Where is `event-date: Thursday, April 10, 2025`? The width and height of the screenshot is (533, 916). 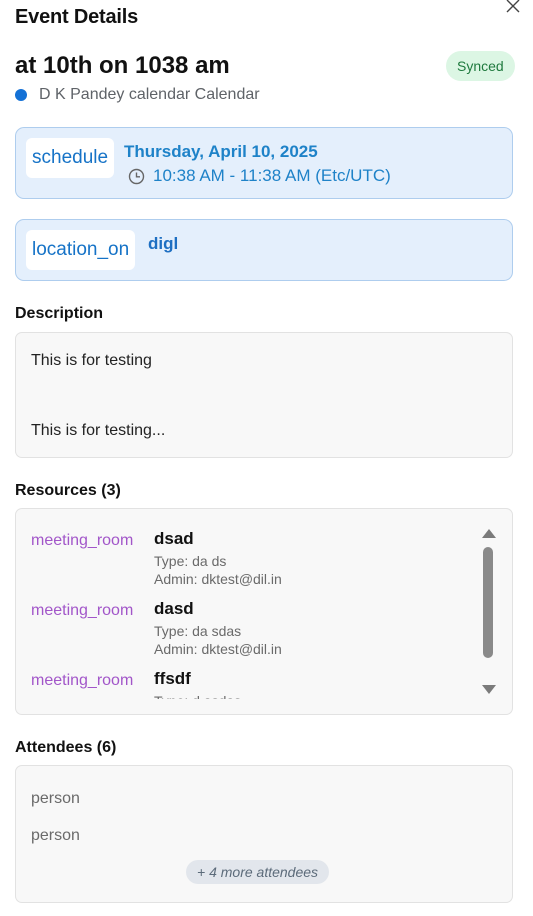 event-date: Thursday, April 10, 2025 is located at coordinates (221, 151).